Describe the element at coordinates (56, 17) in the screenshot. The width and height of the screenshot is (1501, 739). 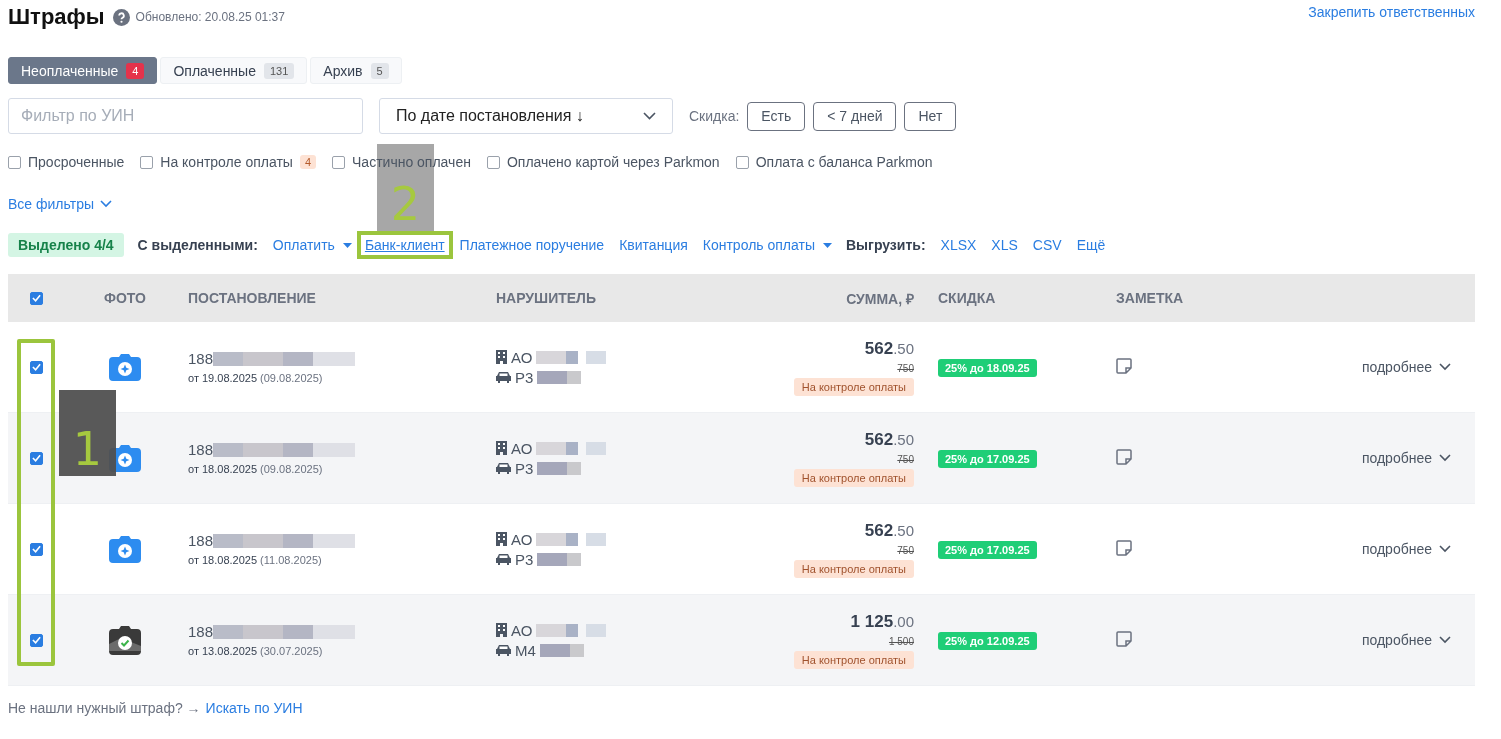
I see `page-title: Штрафы` at that location.